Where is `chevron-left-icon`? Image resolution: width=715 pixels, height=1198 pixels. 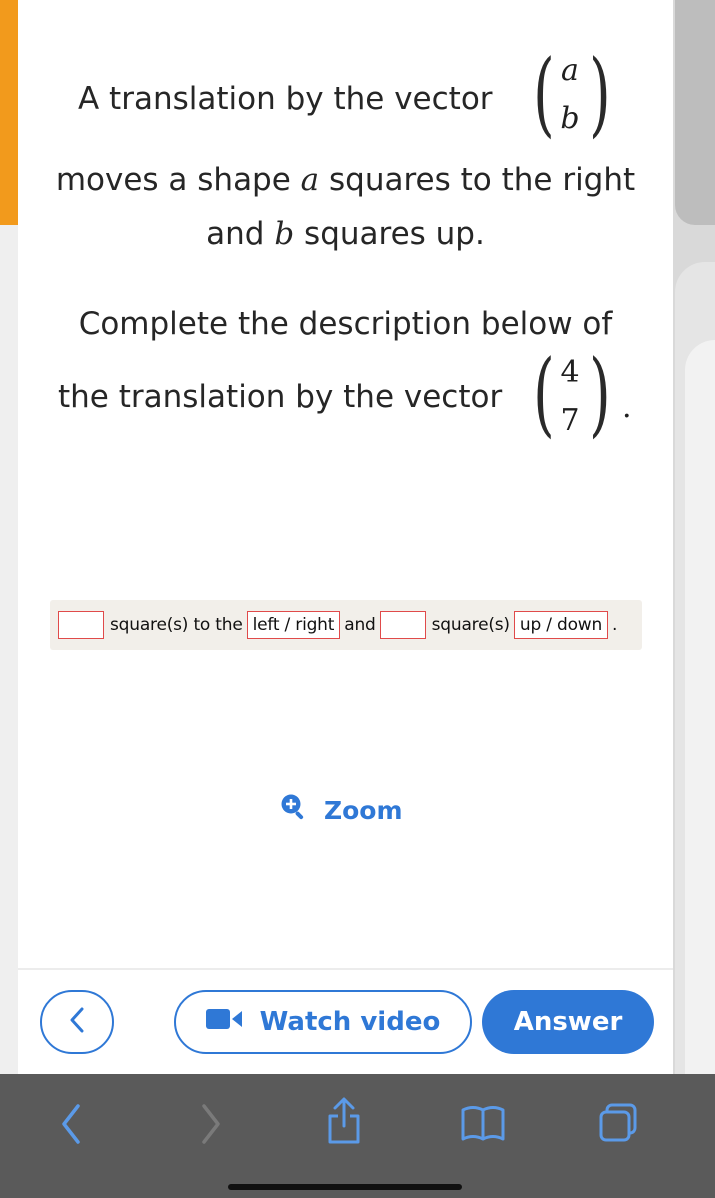
chevron-left-icon is located at coordinates (77, 1022).